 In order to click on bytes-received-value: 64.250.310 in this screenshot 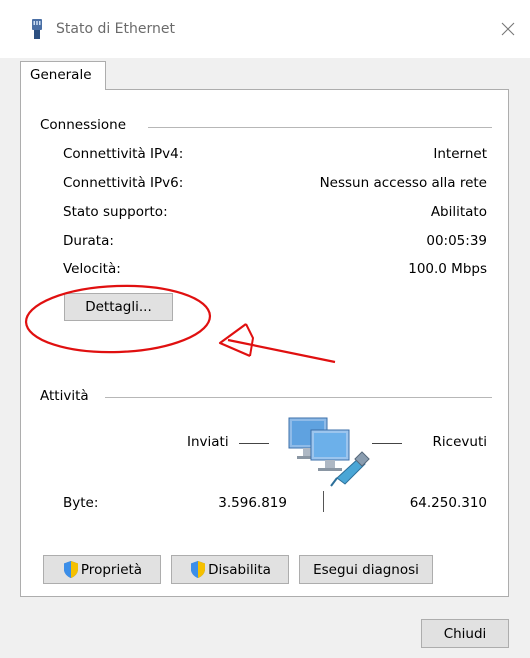, I will do `click(448, 503)`.